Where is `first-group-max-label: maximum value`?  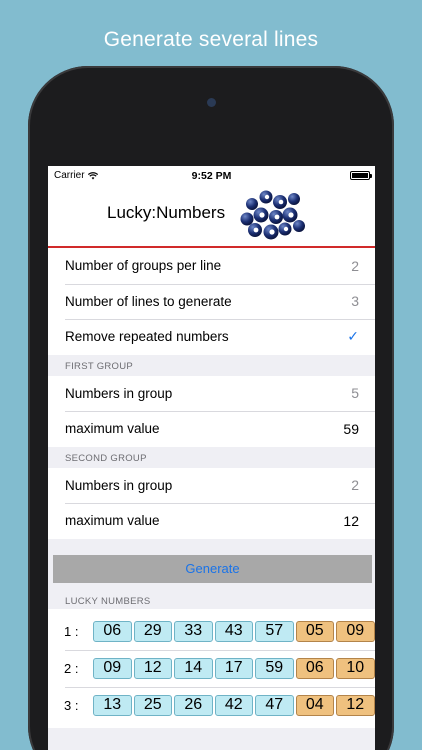 first-group-max-label: maximum value is located at coordinates (112, 429).